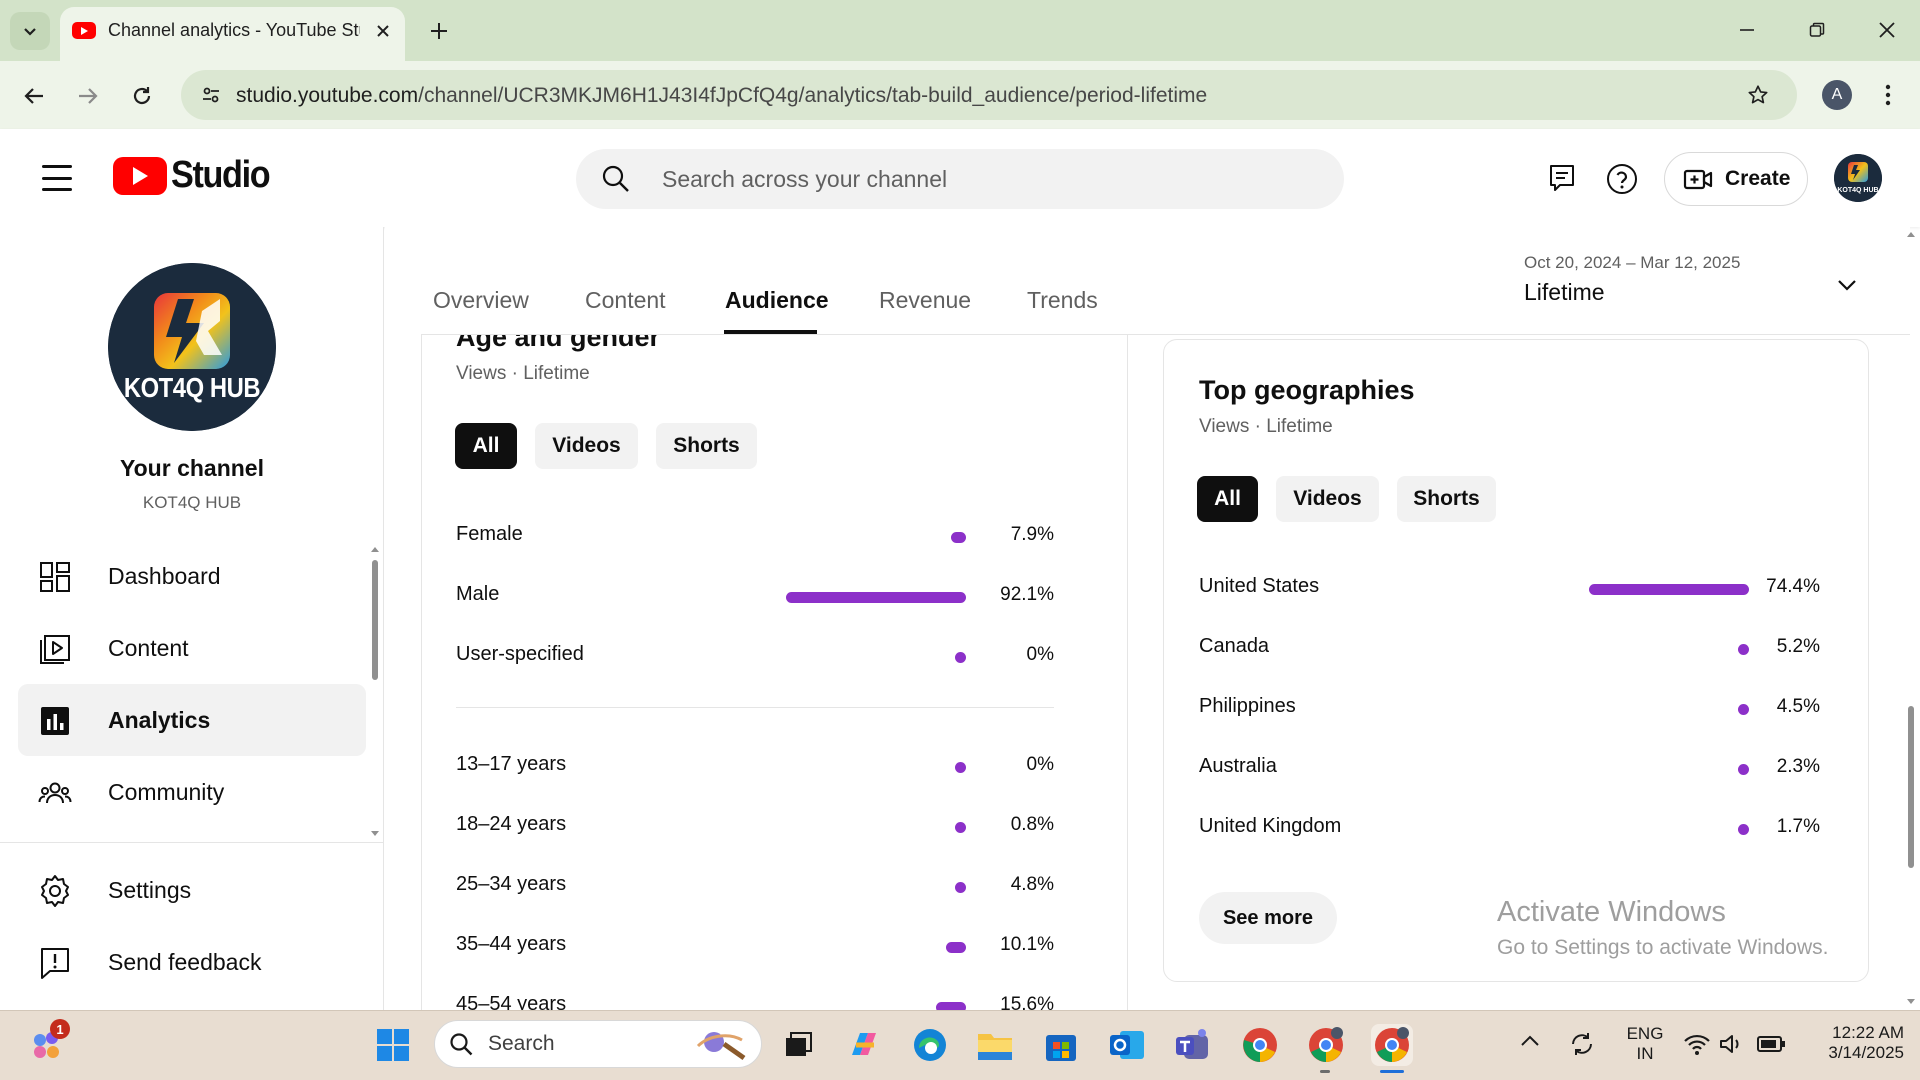  What do you see at coordinates (60, 1029) in the screenshot?
I see `notification-badge: 1` at bounding box center [60, 1029].